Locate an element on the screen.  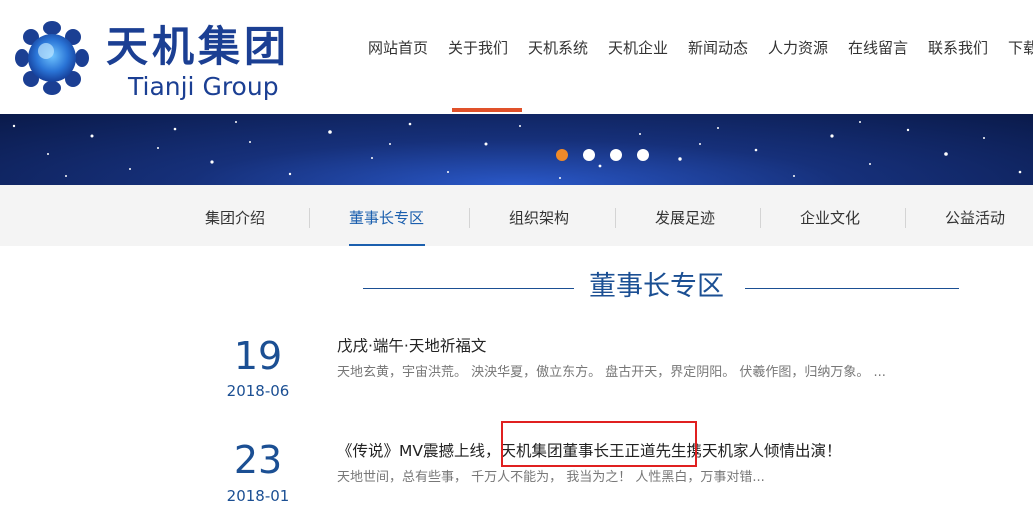
nav-system: 天机系统 is located at coordinates (558, 48).